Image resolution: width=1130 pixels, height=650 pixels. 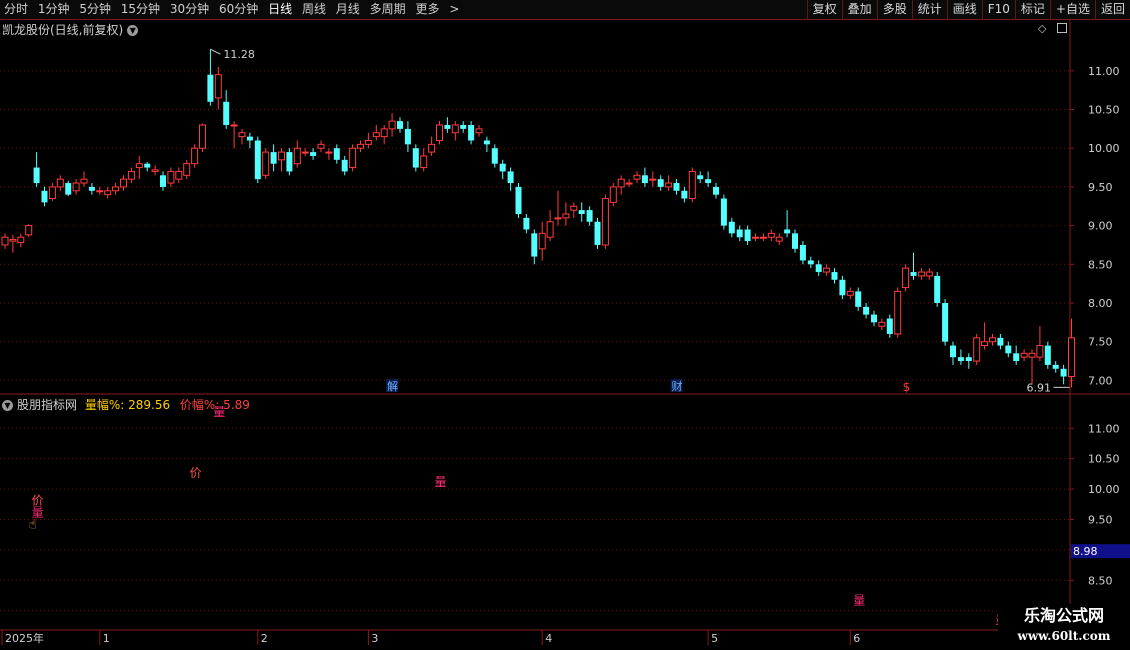 What do you see at coordinates (1042, 28) in the screenshot?
I see `diamond-icon: ◇` at bounding box center [1042, 28].